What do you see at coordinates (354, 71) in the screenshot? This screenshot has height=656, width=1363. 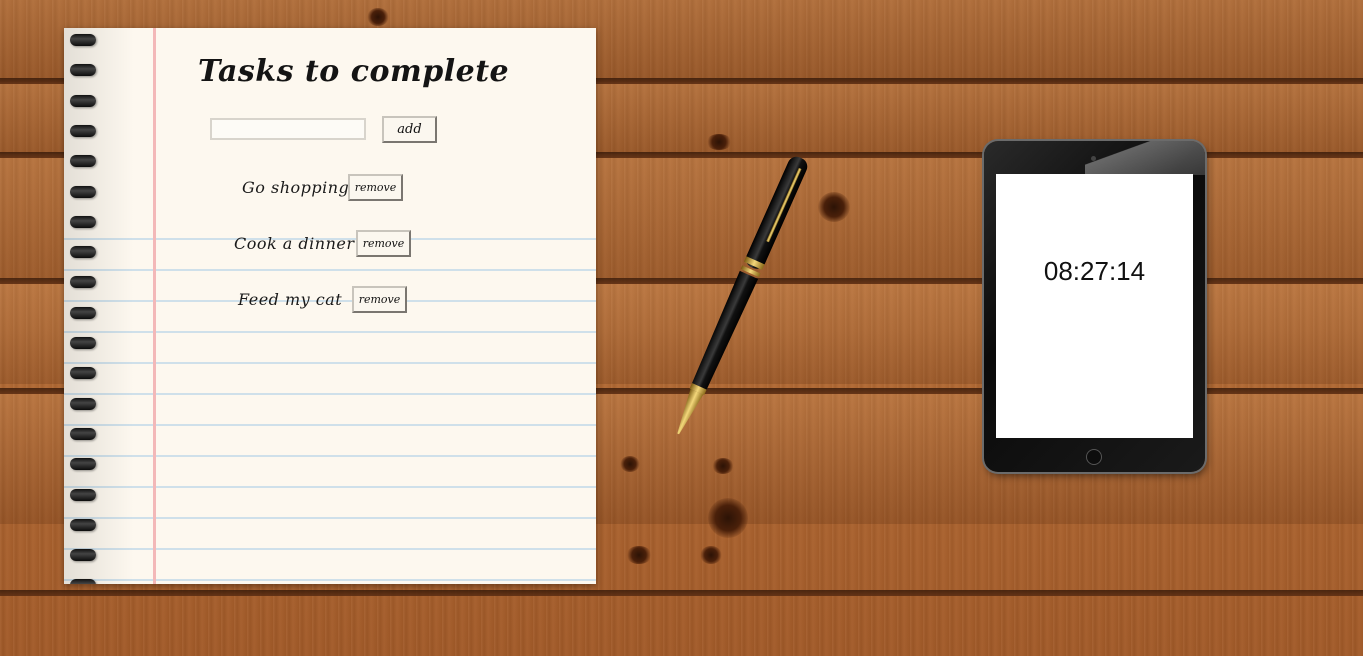 I see `page-title: Tasks to complete` at bounding box center [354, 71].